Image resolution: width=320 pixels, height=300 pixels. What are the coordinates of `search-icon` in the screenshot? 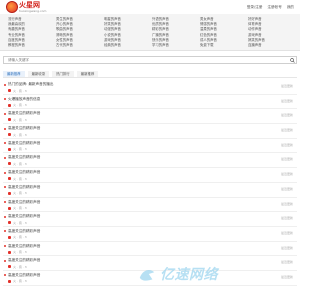 It's located at (292, 60).